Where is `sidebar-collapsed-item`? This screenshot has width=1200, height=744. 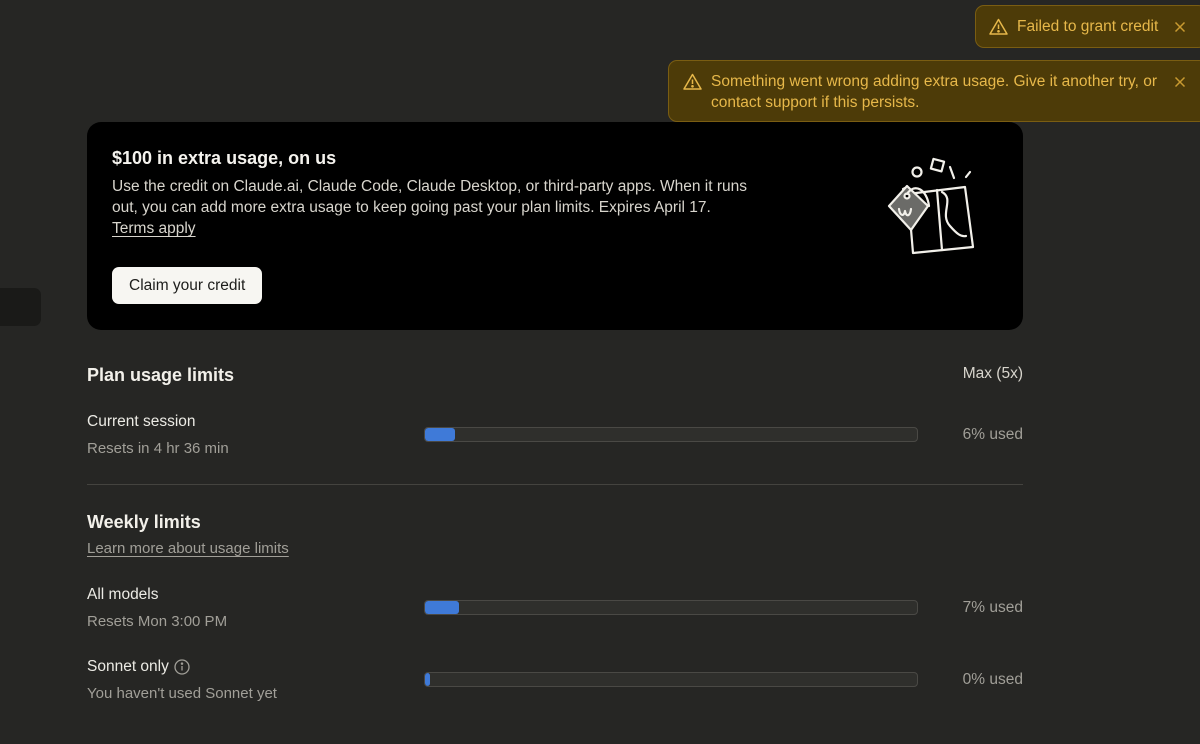 sidebar-collapsed-item is located at coordinates (20, 307).